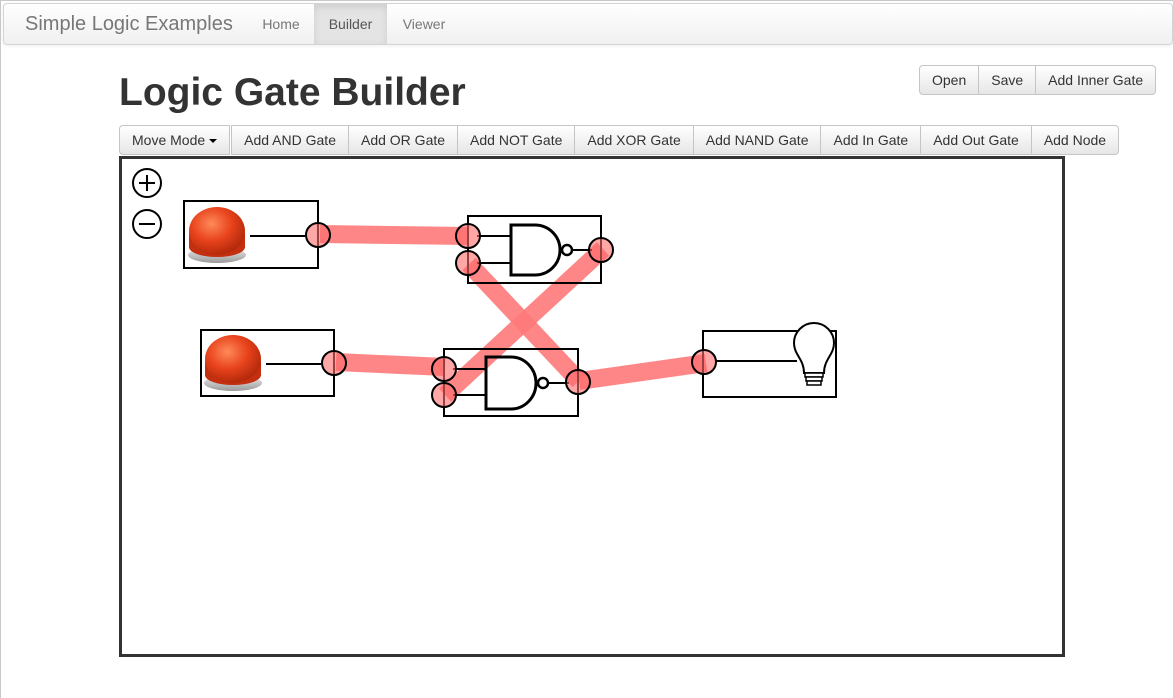  What do you see at coordinates (424, 24) in the screenshot?
I see `nav-viewer: Viewer` at bounding box center [424, 24].